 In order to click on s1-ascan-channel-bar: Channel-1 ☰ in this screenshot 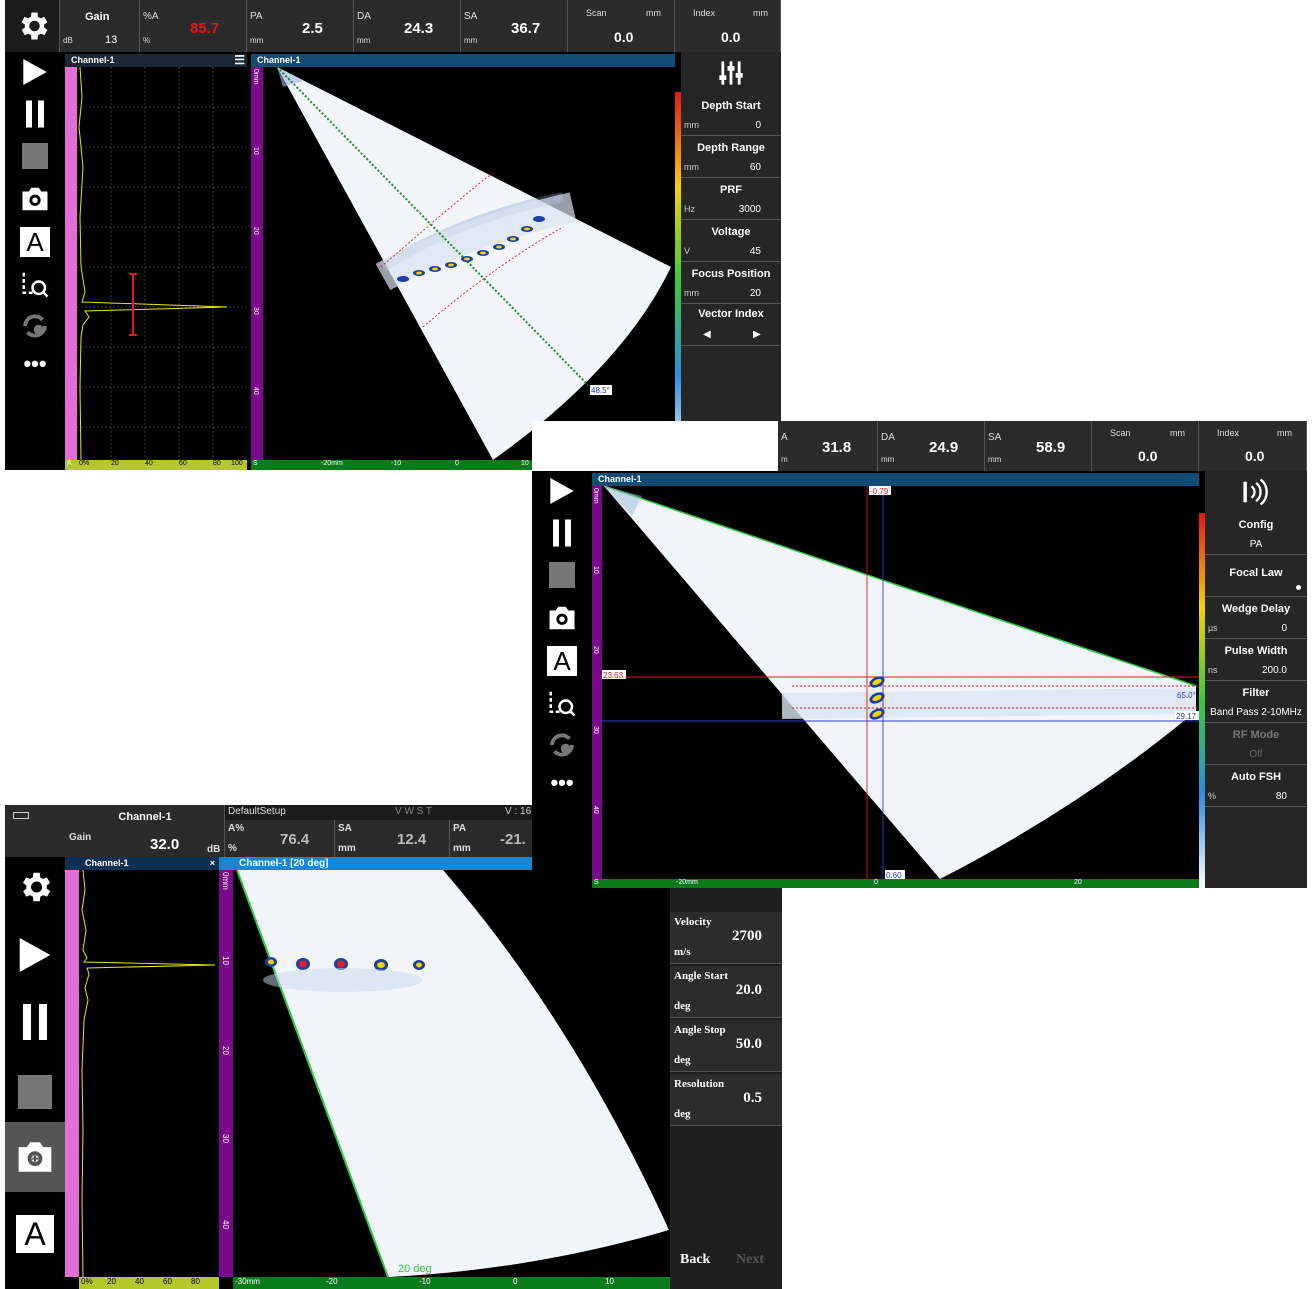, I will do `click(156, 60)`.